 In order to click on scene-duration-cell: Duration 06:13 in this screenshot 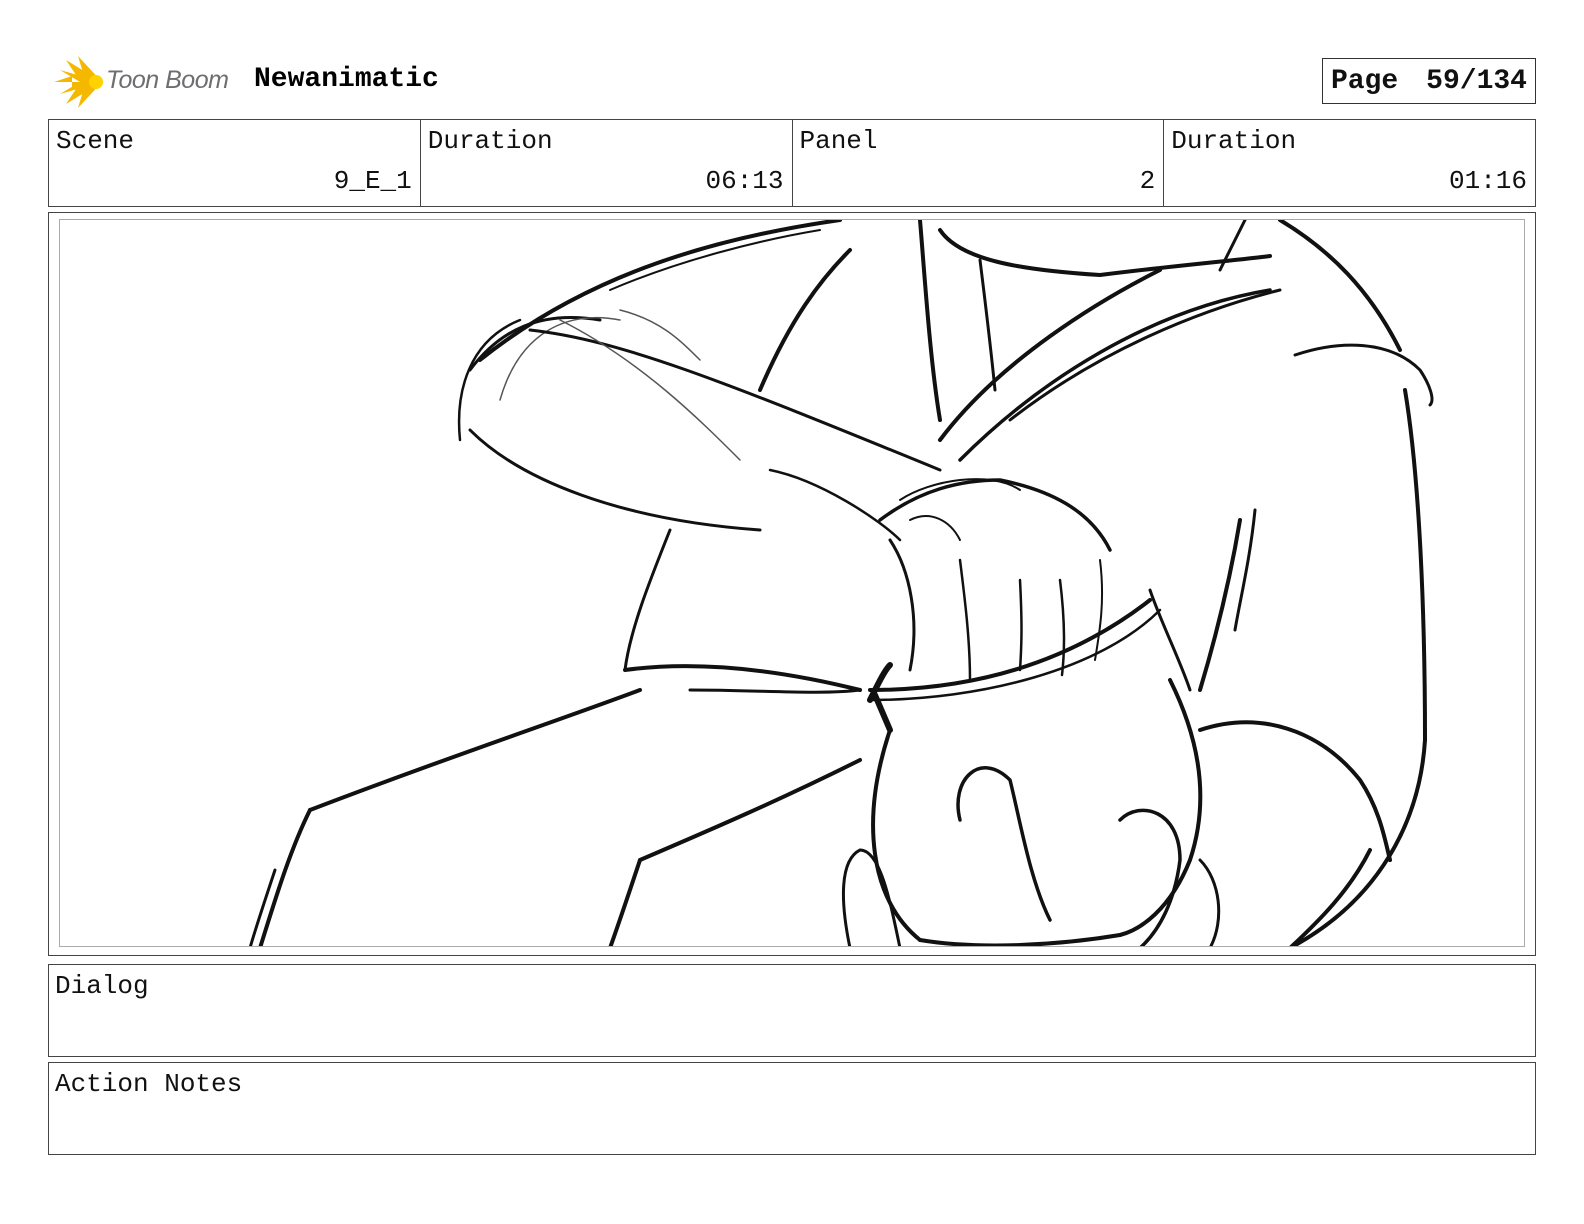, I will do `click(607, 163)`.